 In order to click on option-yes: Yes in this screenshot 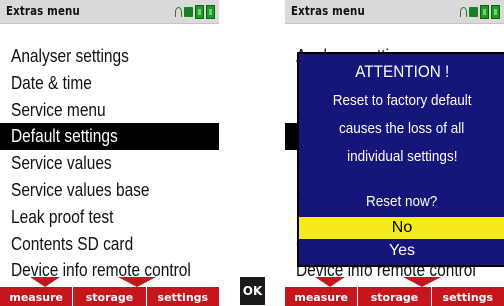, I will do `click(401, 251)`.